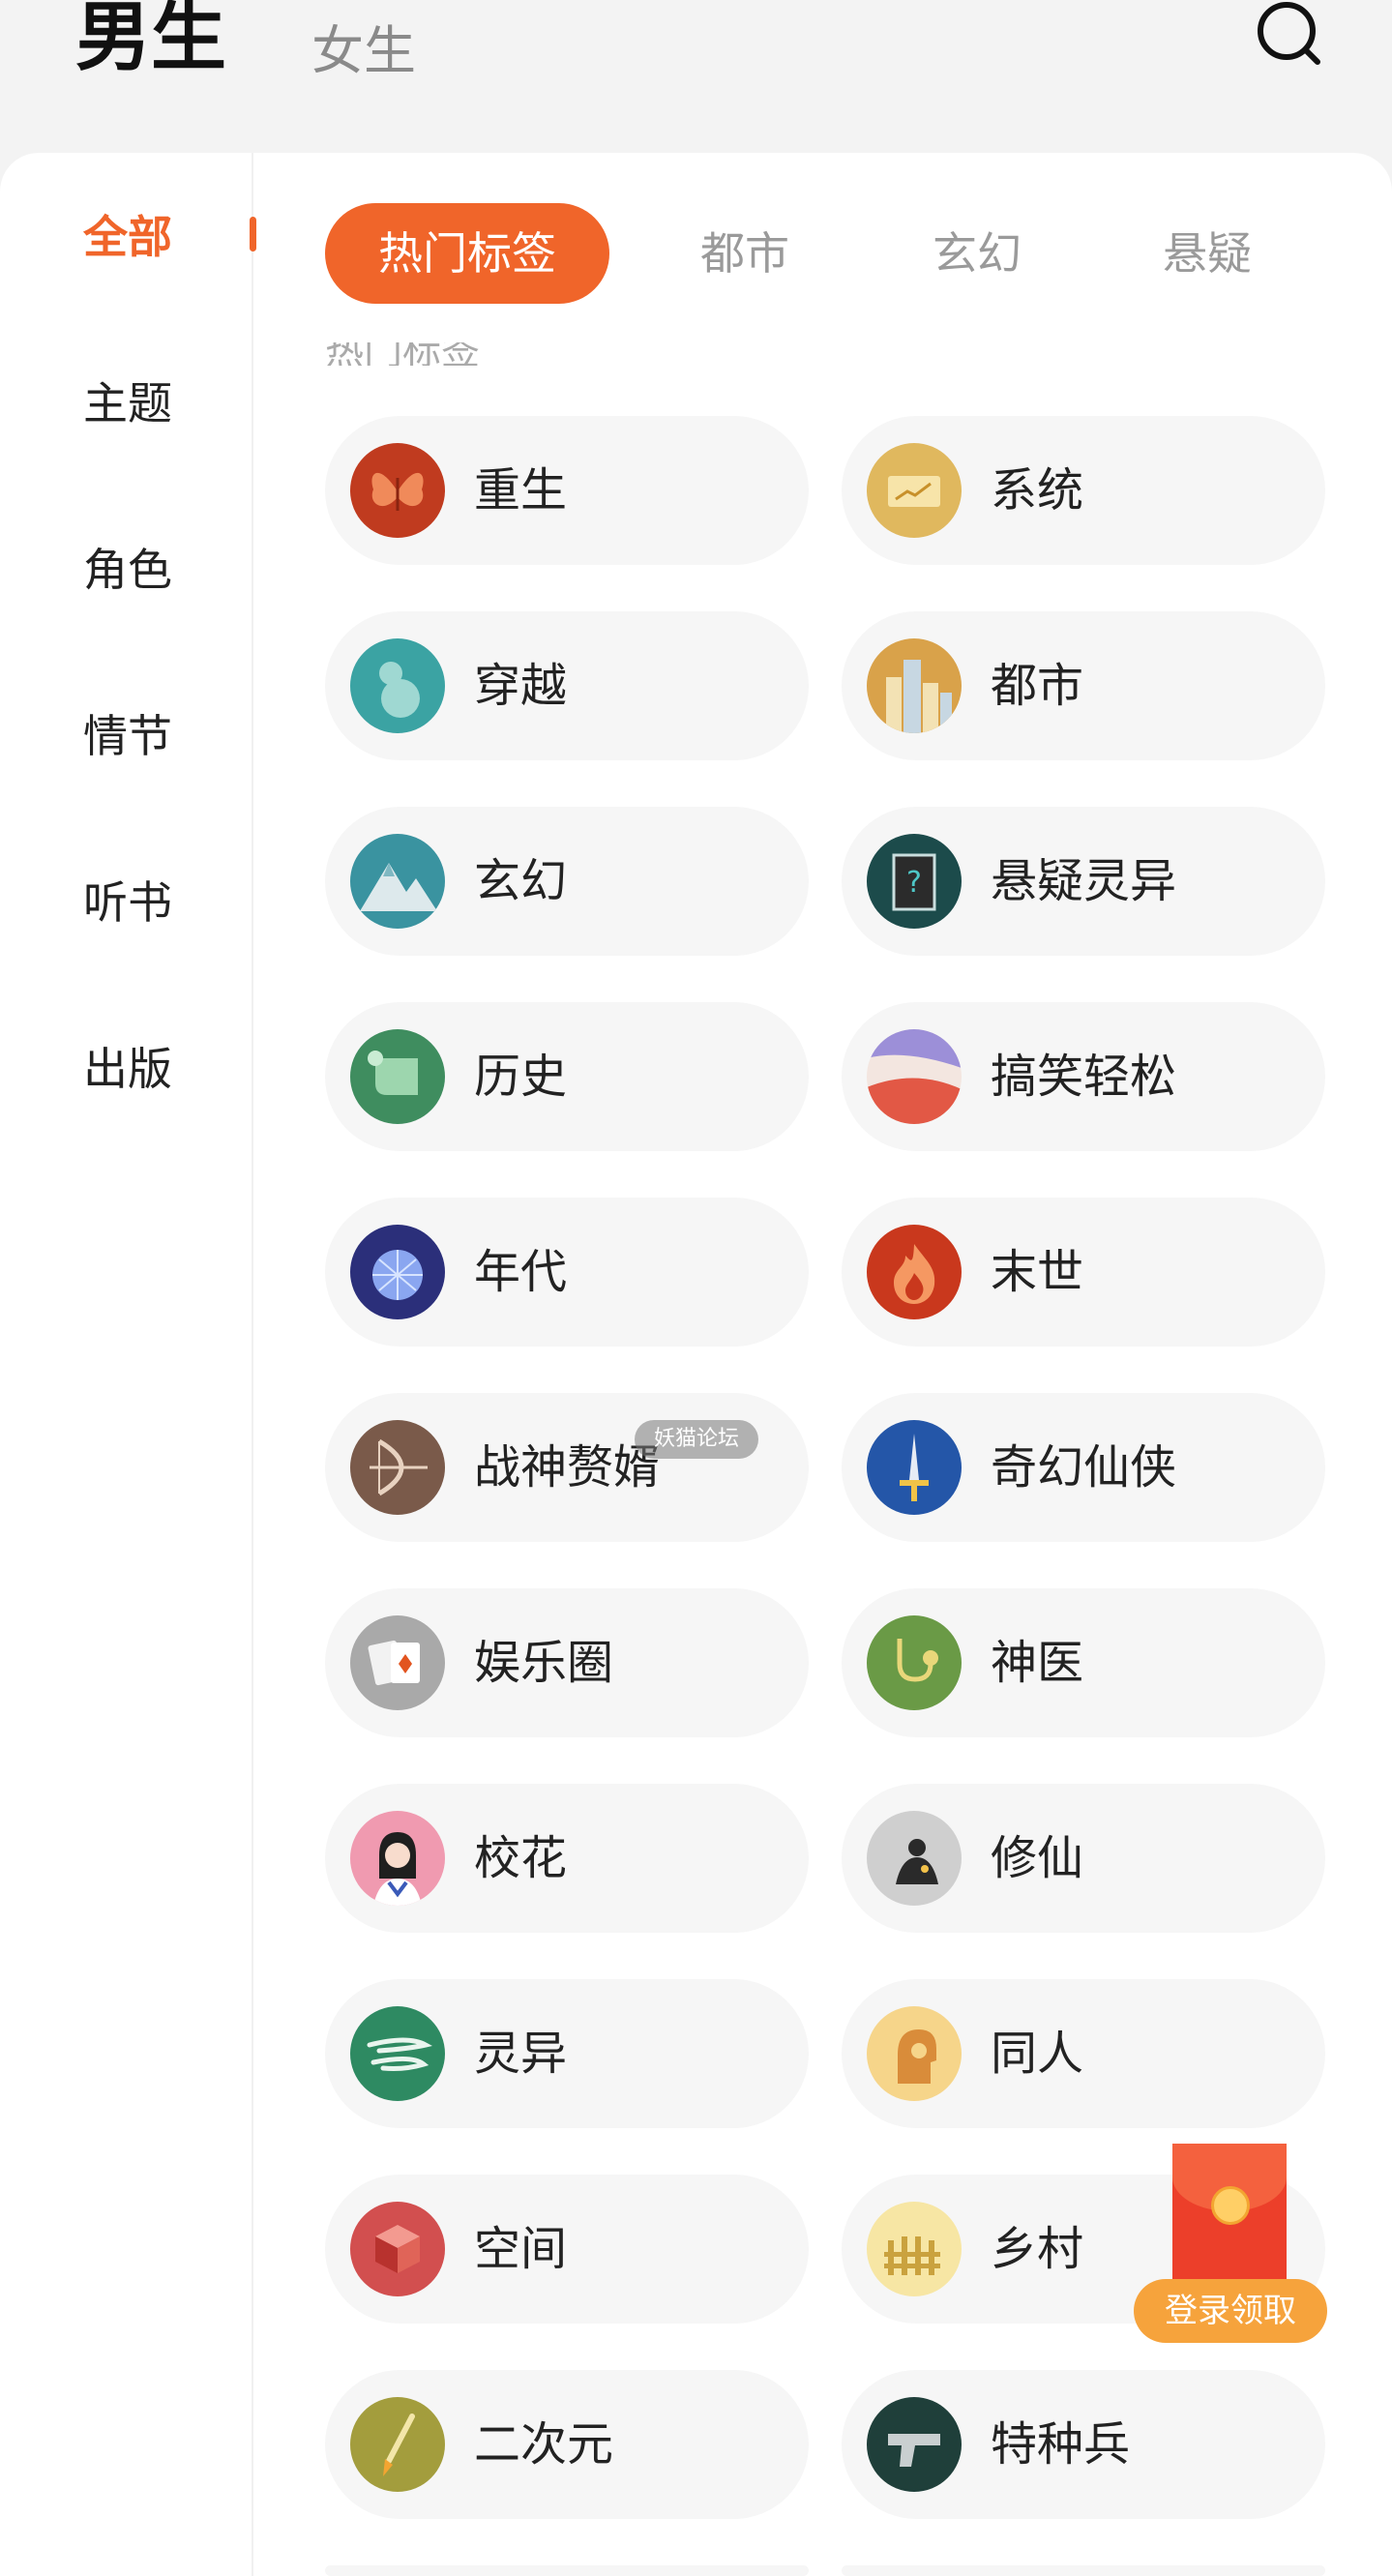  I want to click on tag-supernatural: 灵异, so click(567, 2054).